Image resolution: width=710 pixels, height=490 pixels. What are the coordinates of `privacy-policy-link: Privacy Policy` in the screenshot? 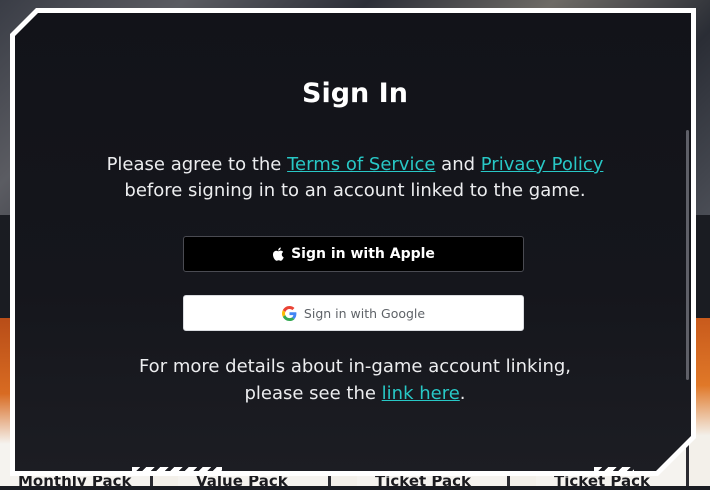 It's located at (542, 164).